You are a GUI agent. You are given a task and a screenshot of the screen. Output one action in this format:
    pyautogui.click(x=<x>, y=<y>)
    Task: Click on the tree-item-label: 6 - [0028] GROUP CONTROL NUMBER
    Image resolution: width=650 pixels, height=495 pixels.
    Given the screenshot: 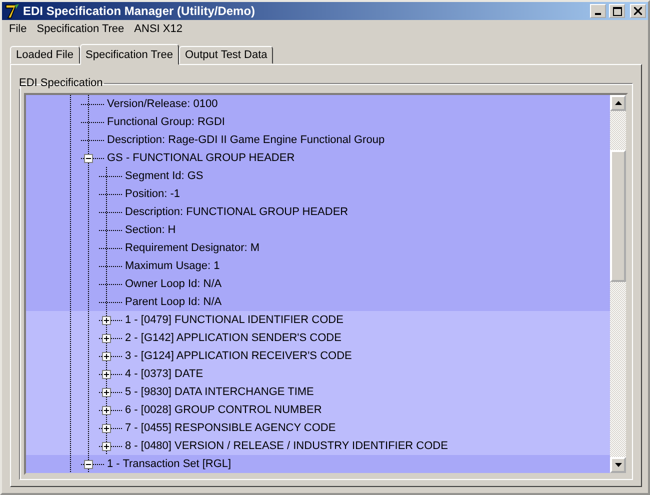 What is the action you would take?
    pyautogui.click(x=223, y=410)
    